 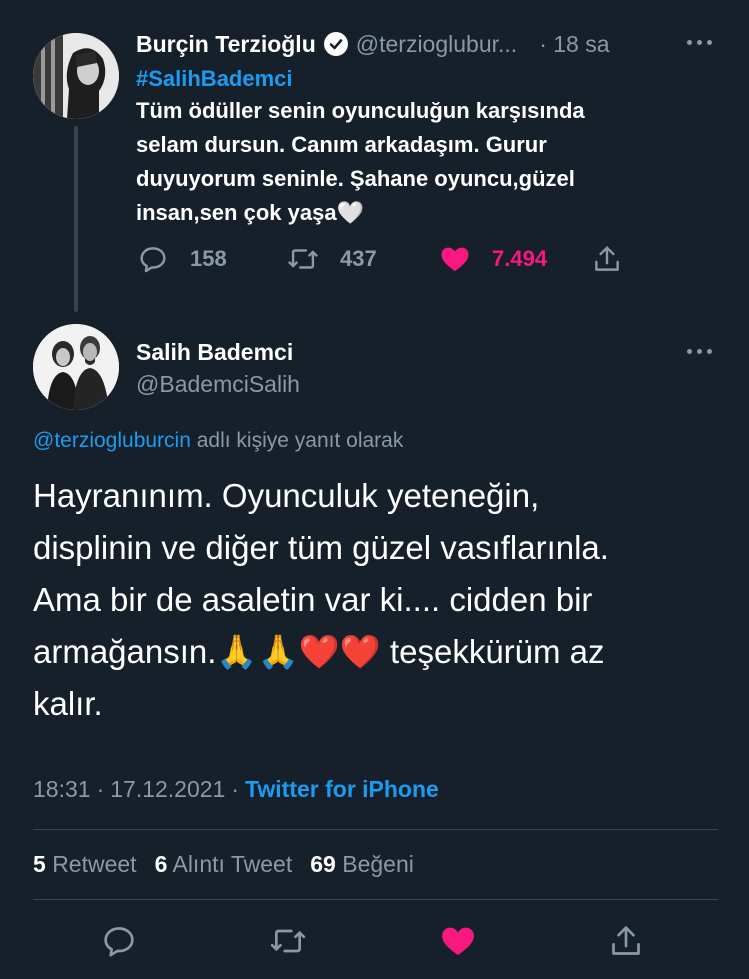 What do you see at coordinates (342, 789) in the screenshot?
I see `tweet-source-link: Twitter for iPhone` at bounding box center [342, 789].